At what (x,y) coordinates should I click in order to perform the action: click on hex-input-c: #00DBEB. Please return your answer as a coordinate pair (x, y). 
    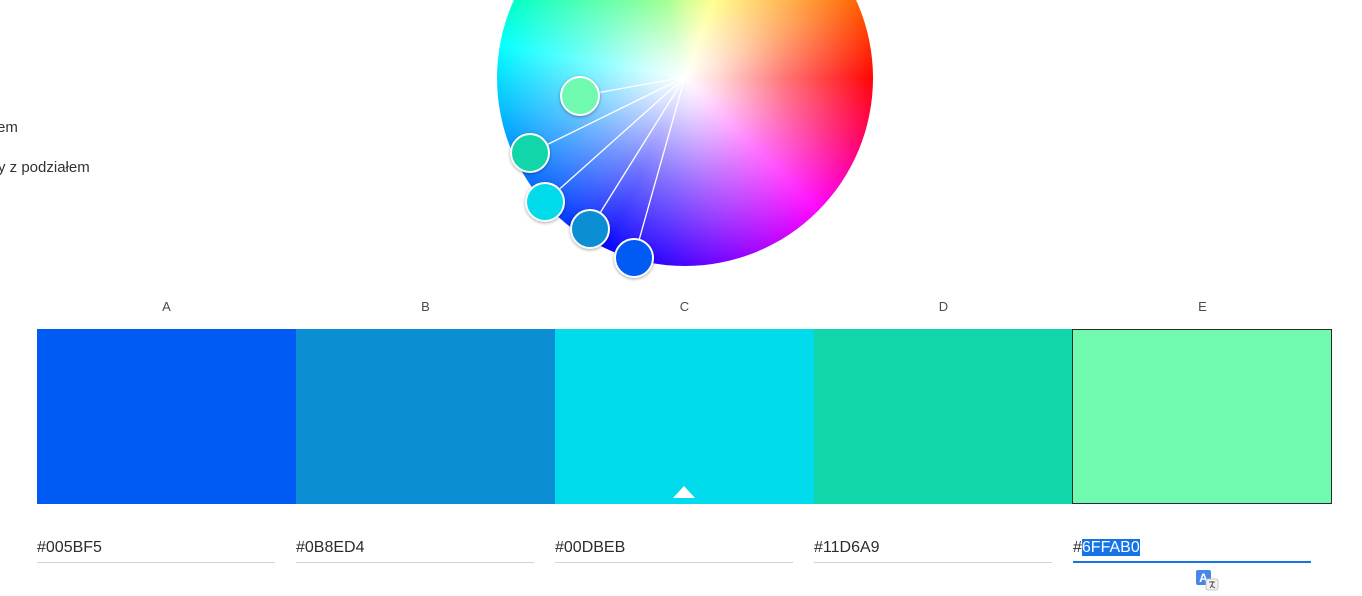
    Looking at the image, I should click on (674, 550).